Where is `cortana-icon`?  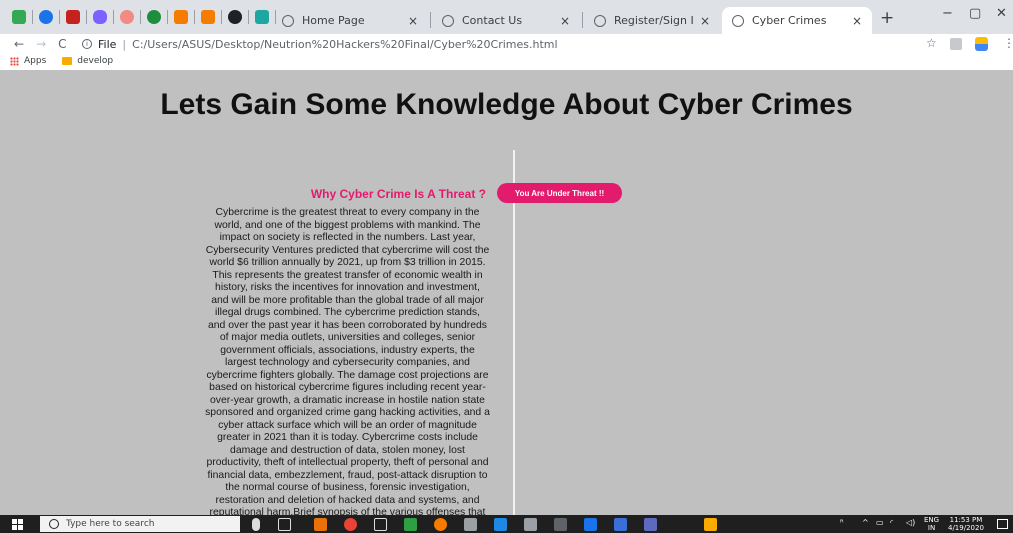 cortana-icon is located at coordinates (54, 524).